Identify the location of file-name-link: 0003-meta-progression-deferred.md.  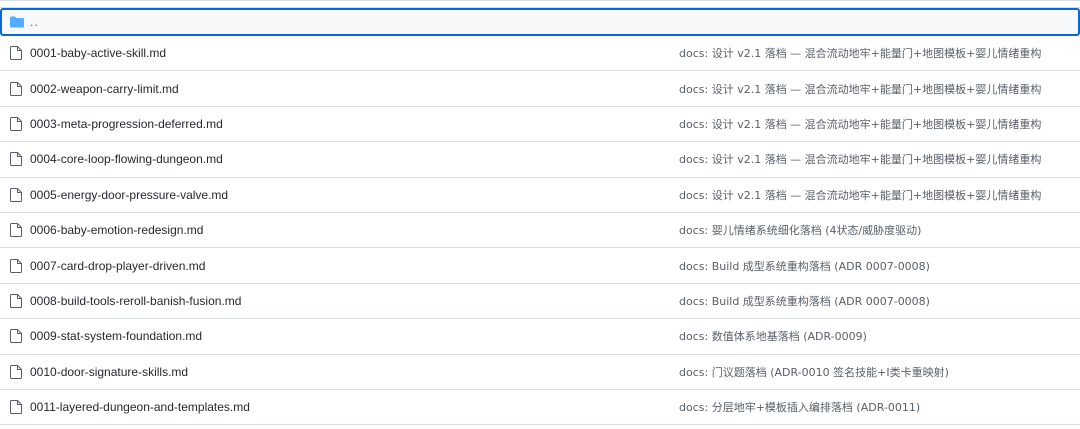
(126, 124).